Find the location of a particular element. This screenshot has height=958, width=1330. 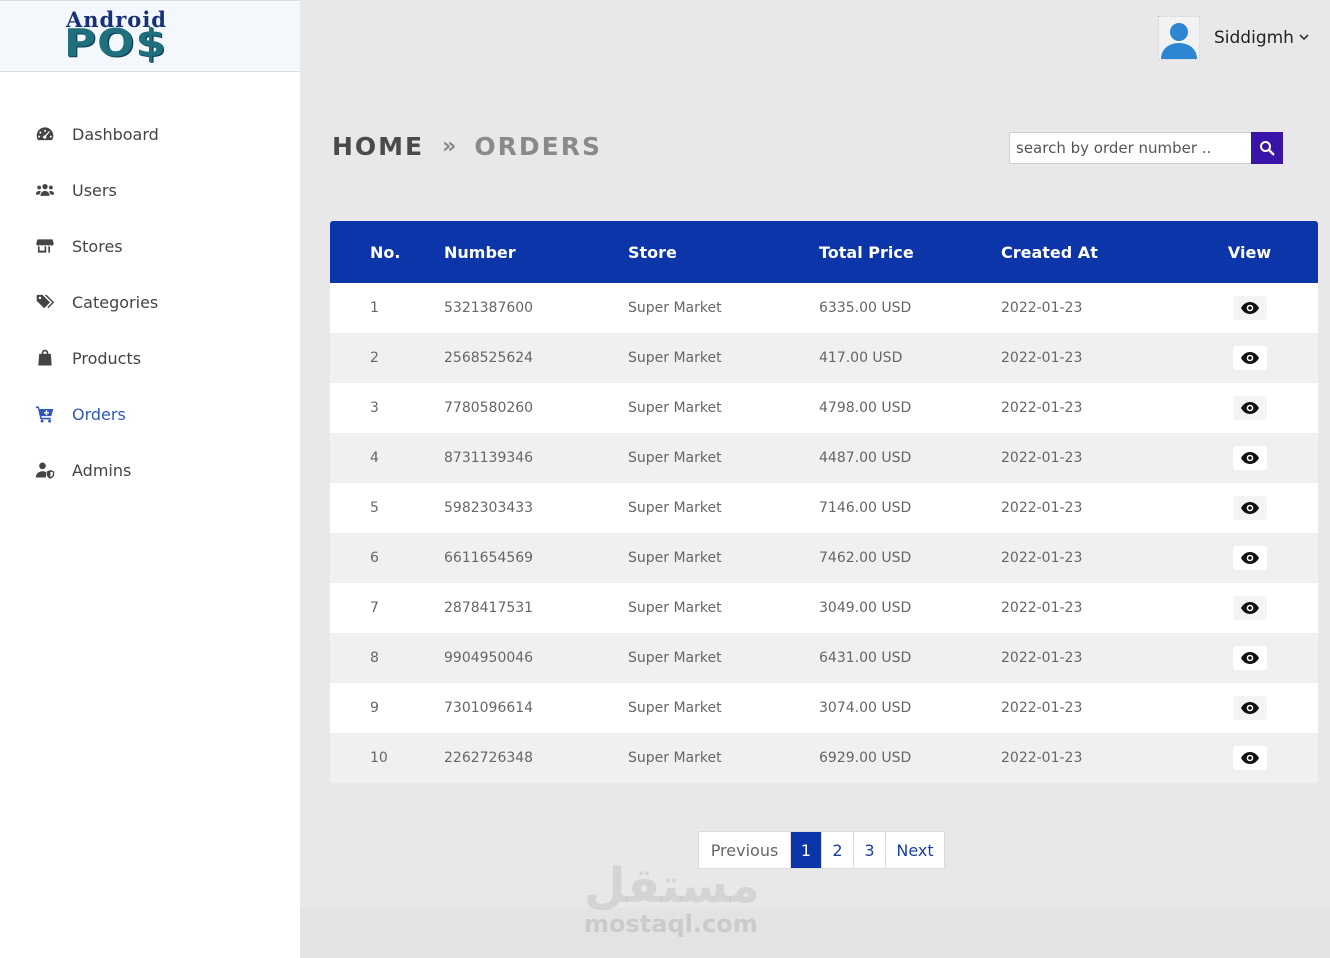

cell-no: 10 is located at coordinates (379, 758).